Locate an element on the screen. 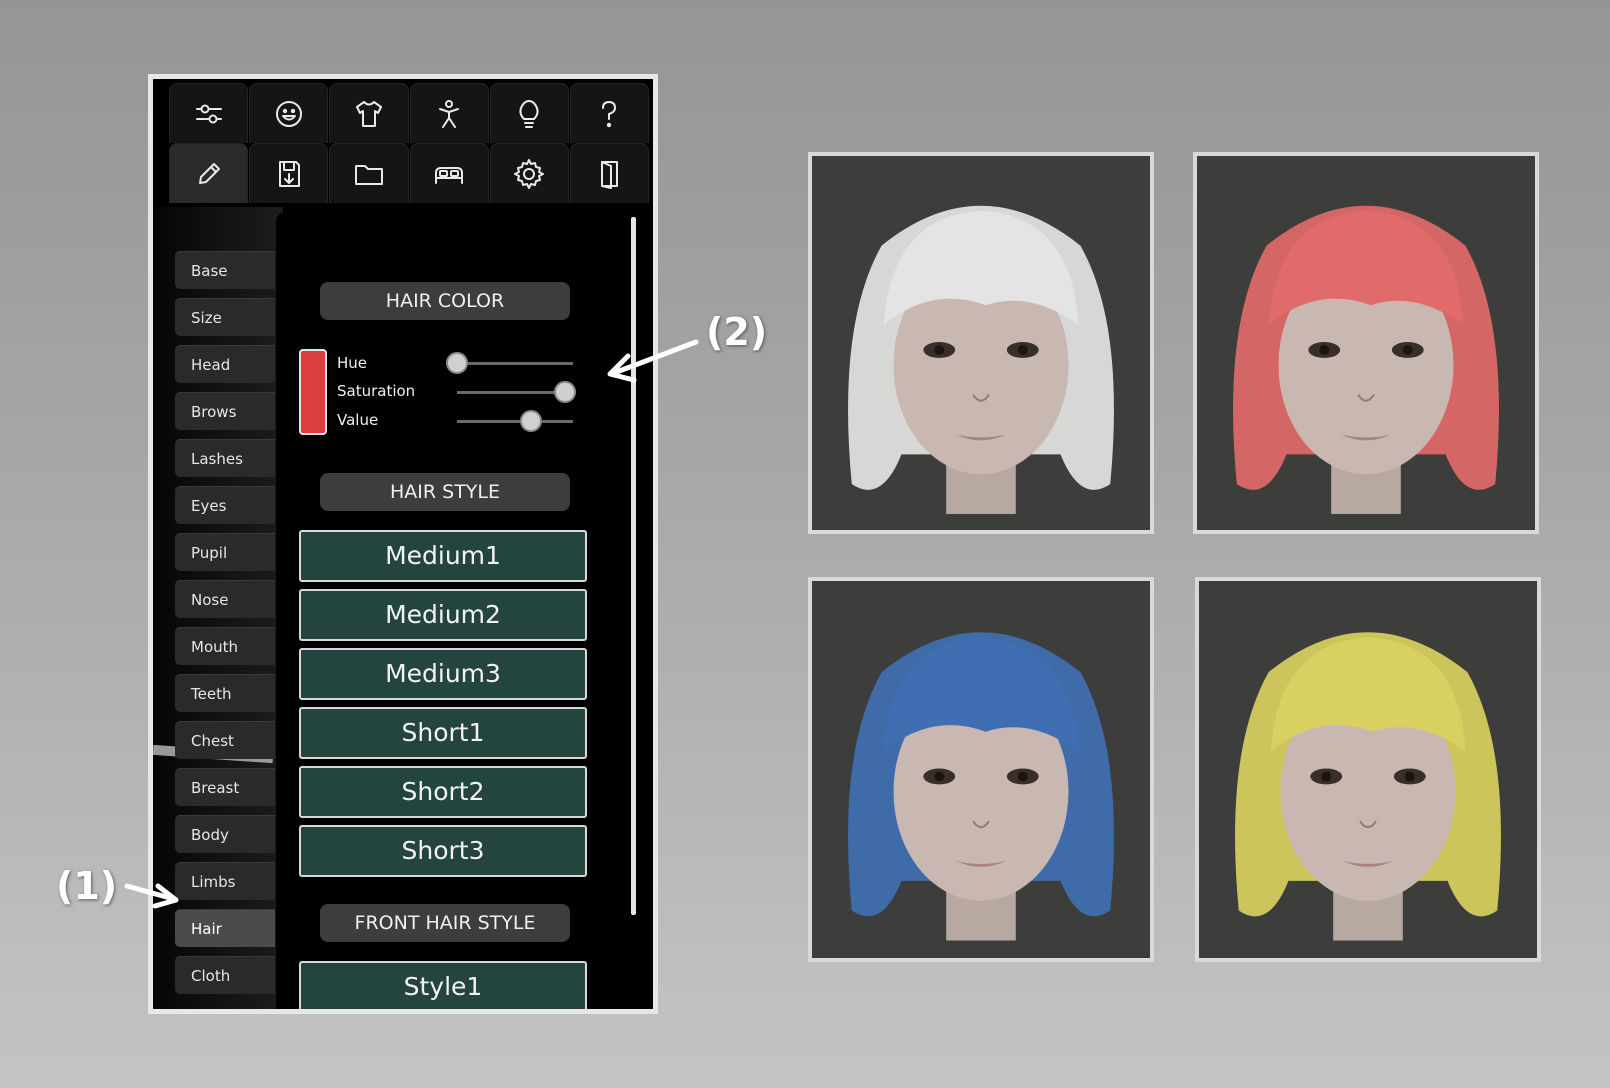  hair-style-option: Short1 is located at coordinates (443, 733).